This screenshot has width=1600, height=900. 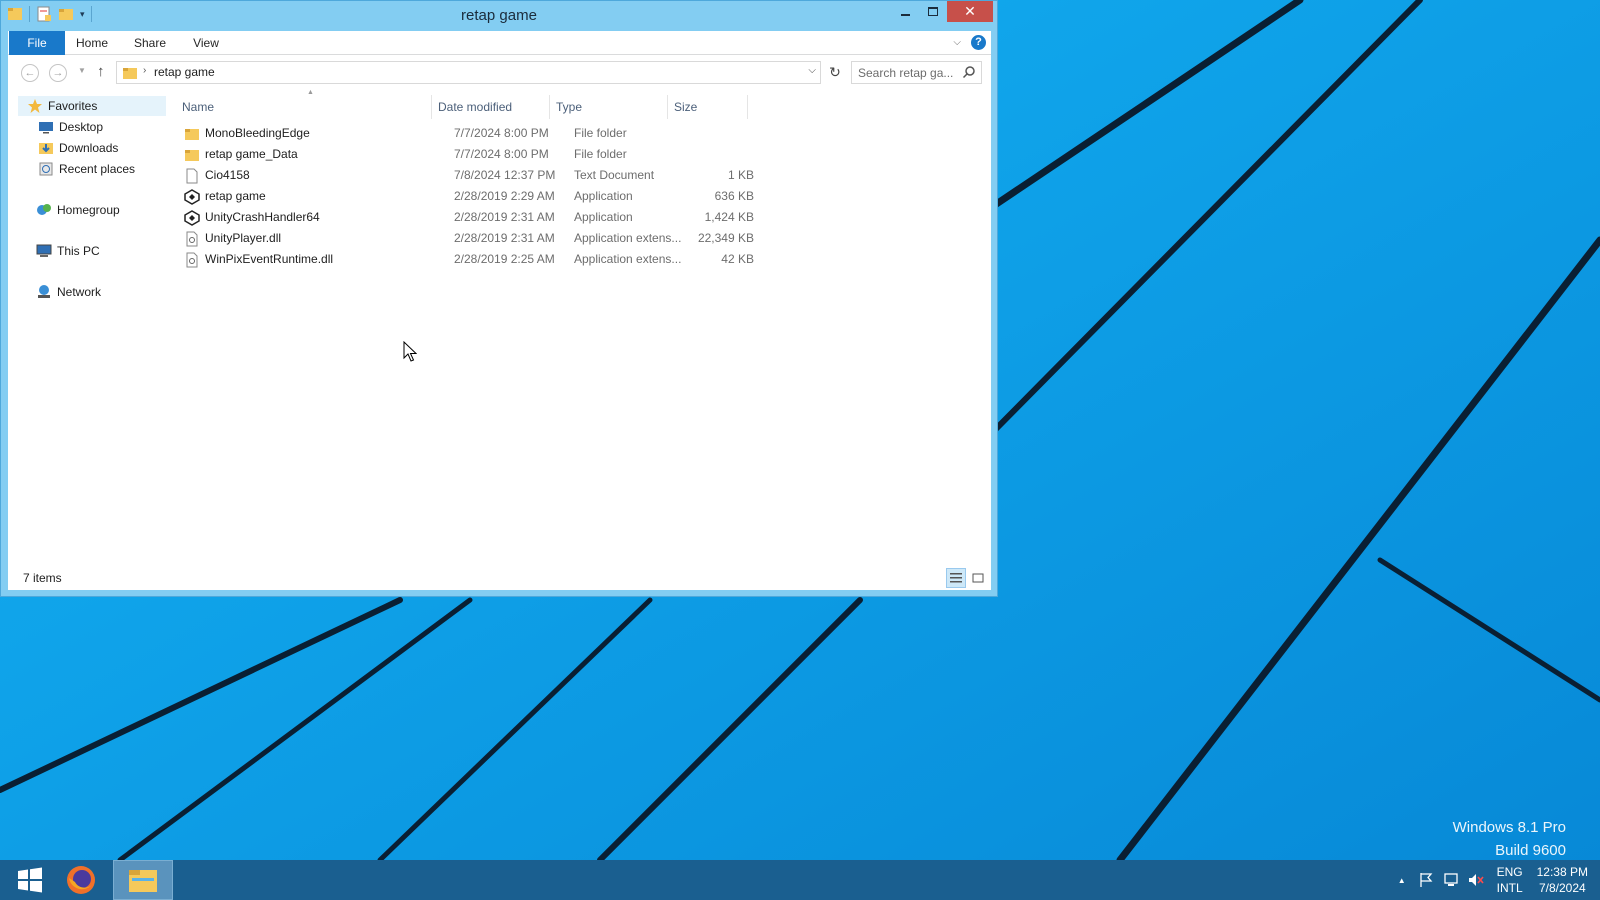 What do you see at coordinates (907, 72) in the screenshot?
I see `search-input` at bounding box center [907, 72].